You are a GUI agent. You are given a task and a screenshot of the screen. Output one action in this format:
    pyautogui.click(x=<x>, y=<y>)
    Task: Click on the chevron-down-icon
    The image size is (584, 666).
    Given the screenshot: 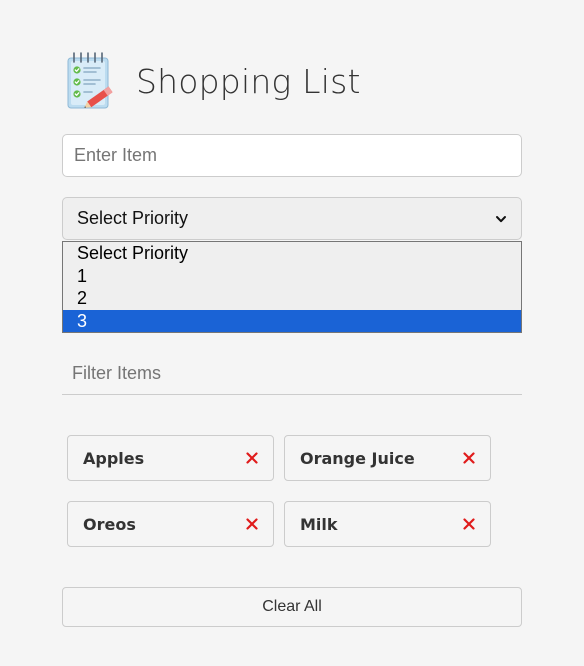 What is the action you would take?
    pyautogui.click(x=501, y=218)
    